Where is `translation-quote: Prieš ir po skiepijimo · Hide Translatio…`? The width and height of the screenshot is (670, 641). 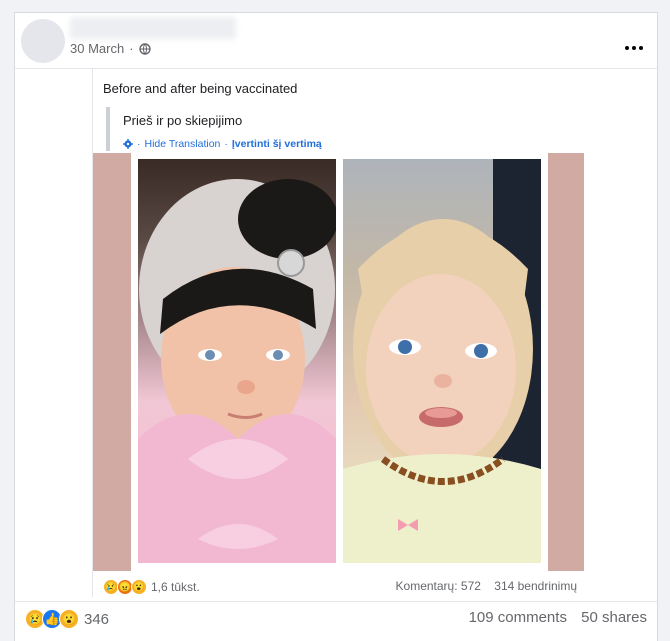
translation-quote: Prieš ir po skiepijimo · Hide Translatio… is located at coordinates (214, 129).